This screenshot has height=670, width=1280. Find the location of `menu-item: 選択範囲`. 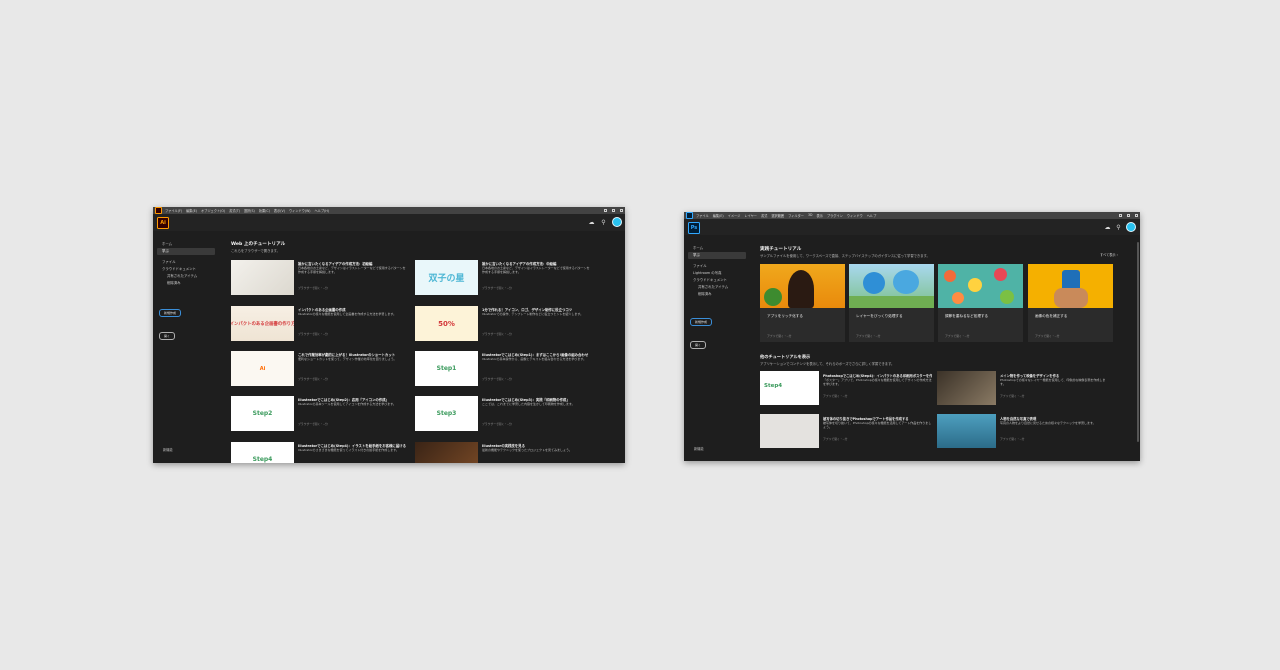

menu-item: 選択範囲 is located at coordinates (777, 215).